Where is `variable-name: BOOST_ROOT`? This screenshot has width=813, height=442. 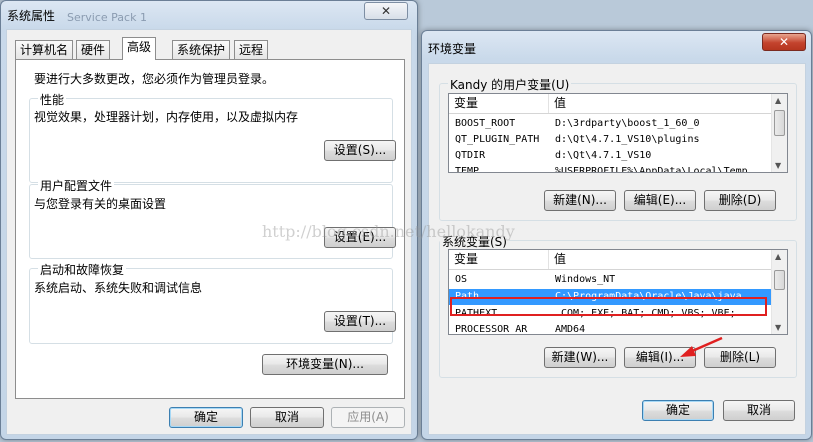 variable-name: BOOST_ROOT is located at coordinates (485, 123).